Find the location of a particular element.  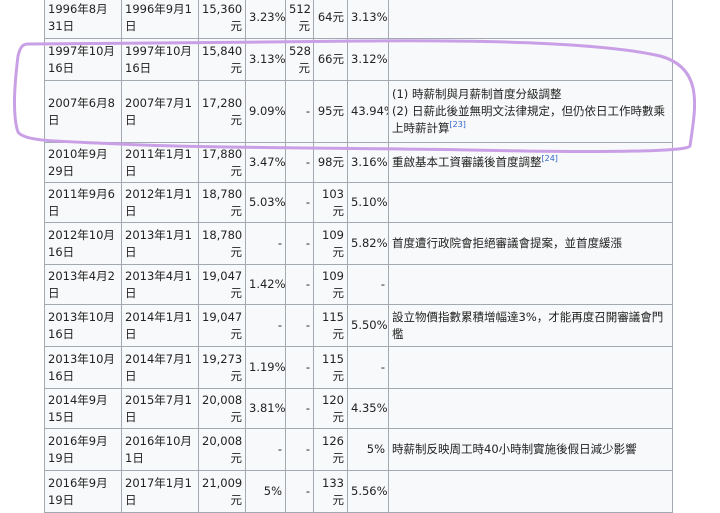

note-text: 時薪制反映周工時40小時制實施後假日減少影響 is located at coordinates (514, 449).